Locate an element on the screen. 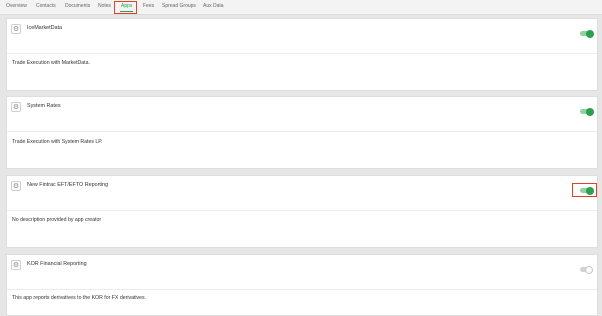  app-card-header: ⚙ KOR Financial Reporting is located at coordinates (302, 272).